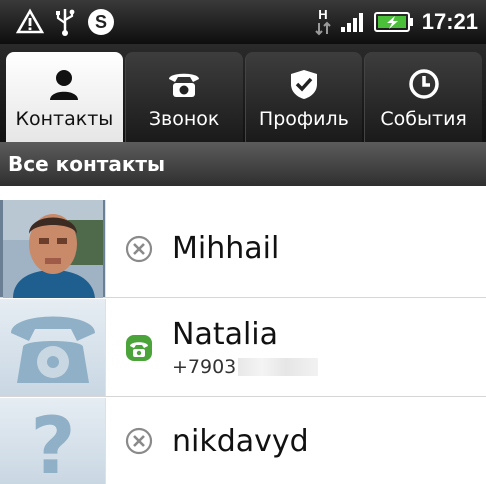  I want to click on tab-label: События, so click(423, 119).